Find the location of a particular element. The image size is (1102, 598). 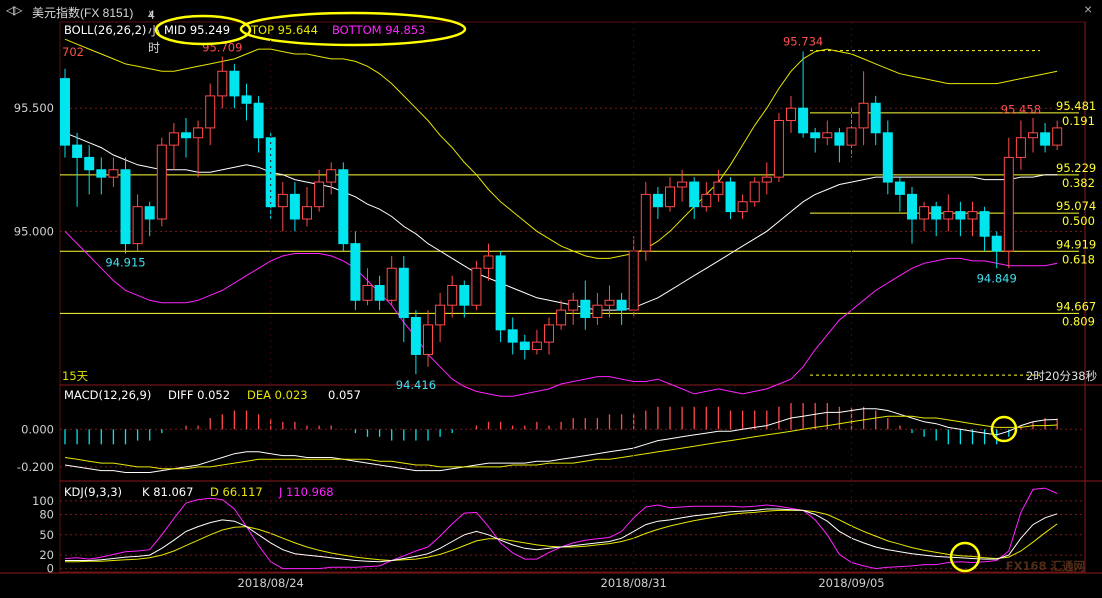

boll-bottom-value: BOTTOM 94.853 is located at coordinates (378, 30).